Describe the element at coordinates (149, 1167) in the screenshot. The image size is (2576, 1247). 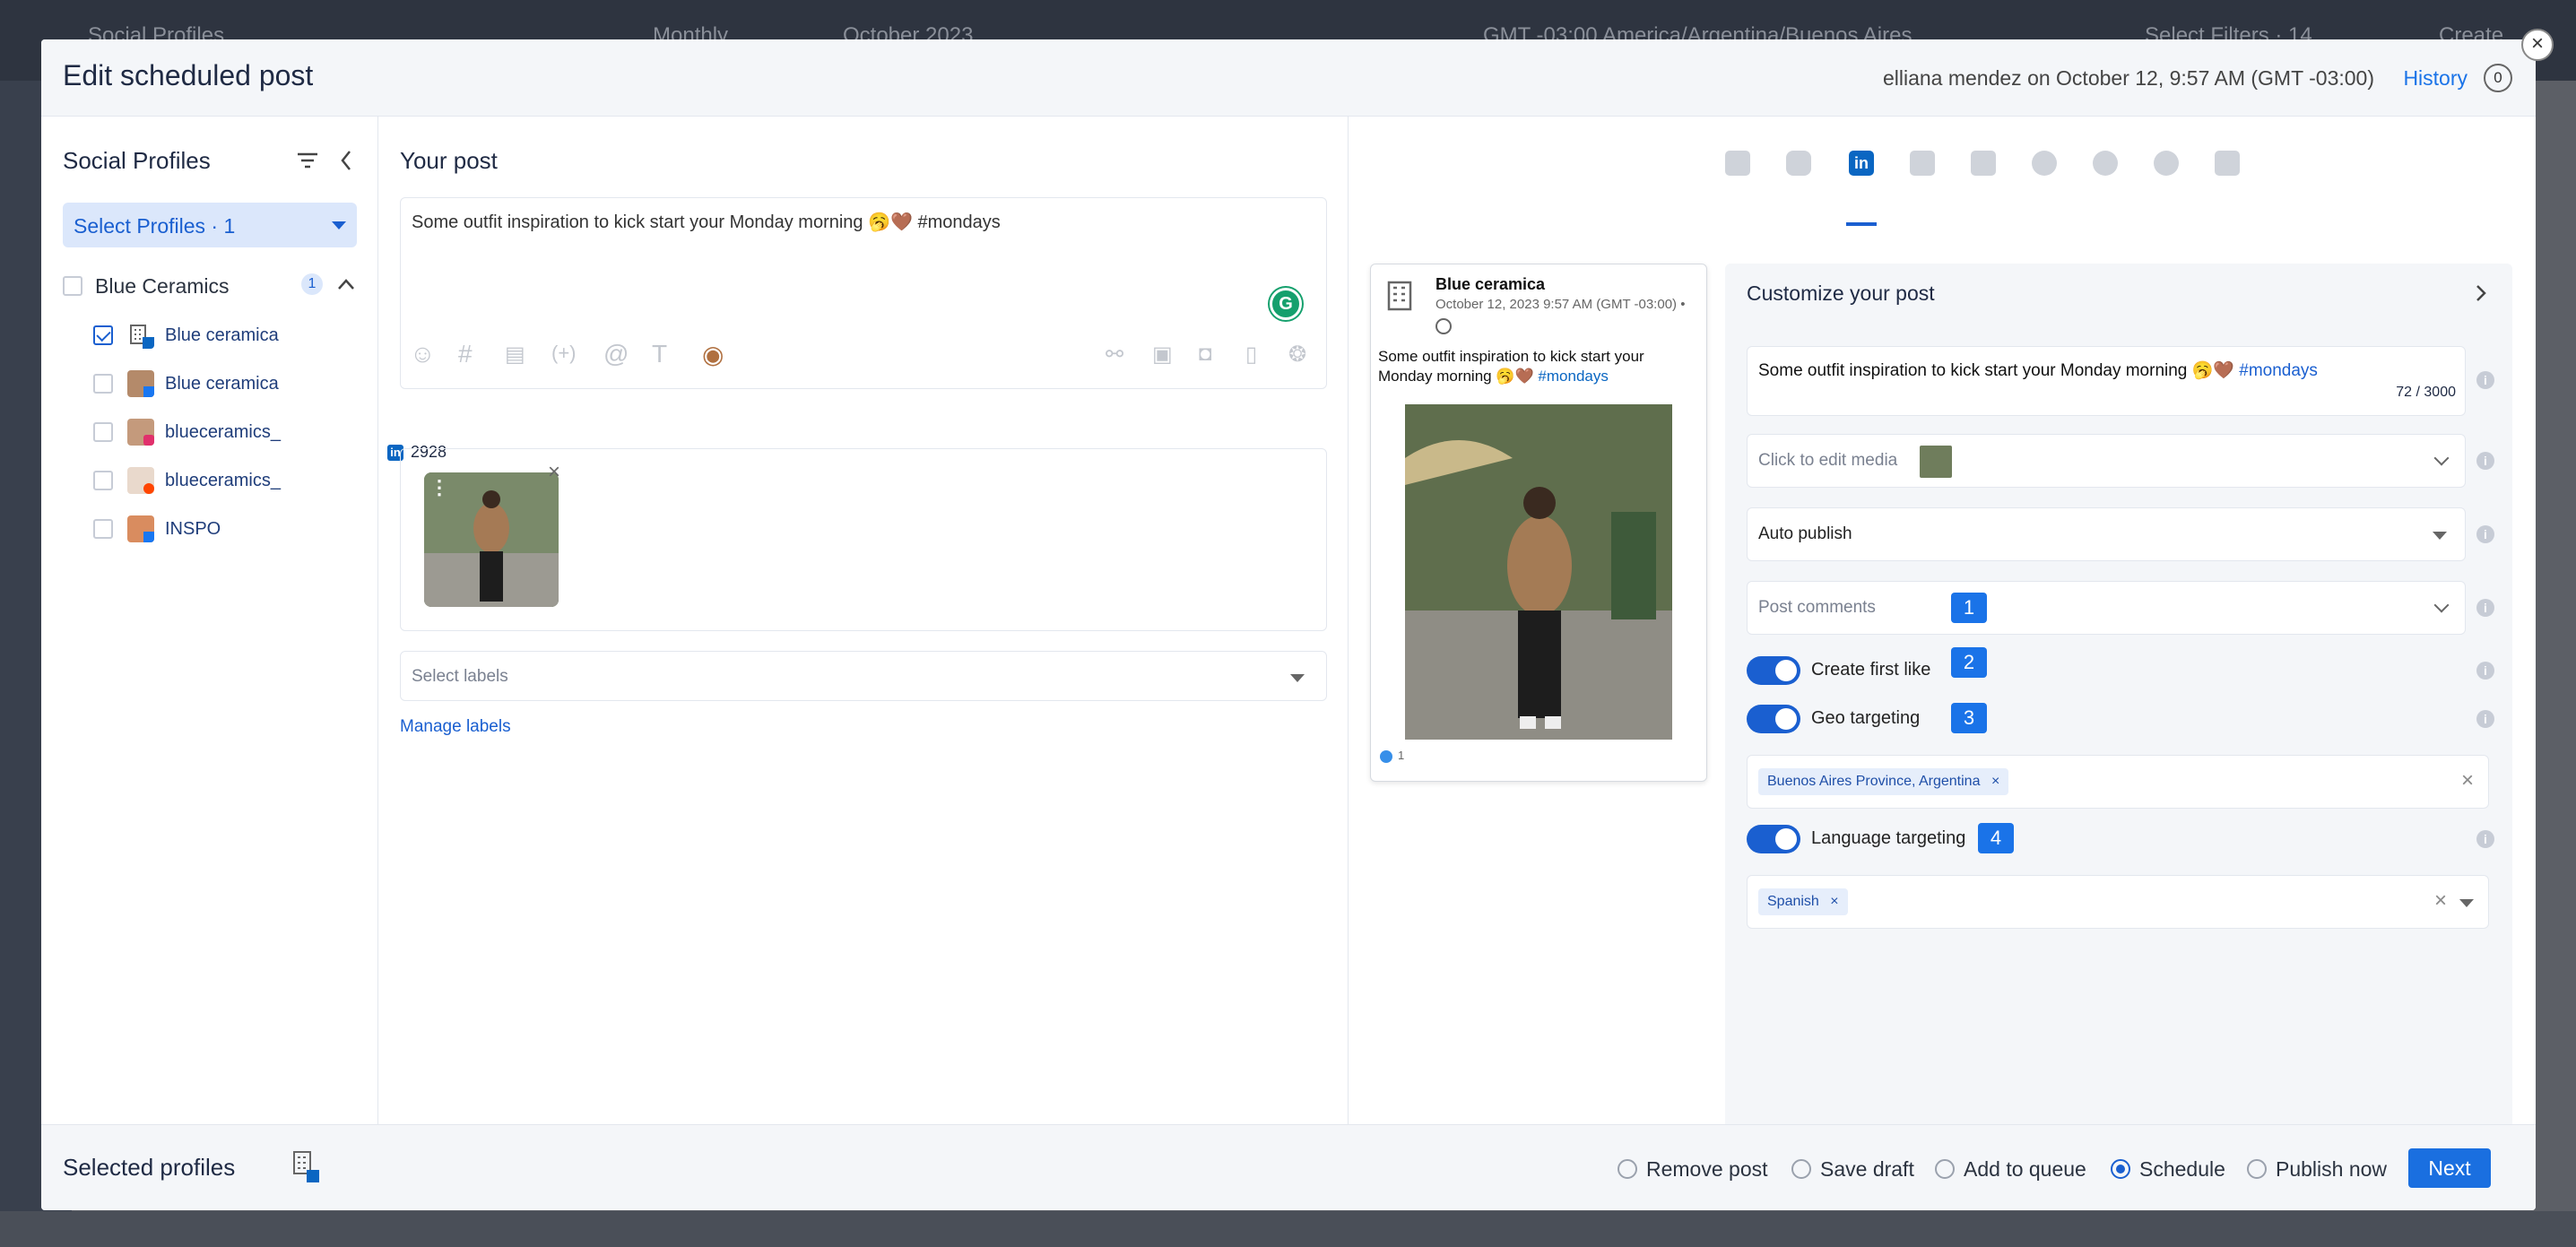
I see `selected-profiles-label: Selected profiles` at that location.